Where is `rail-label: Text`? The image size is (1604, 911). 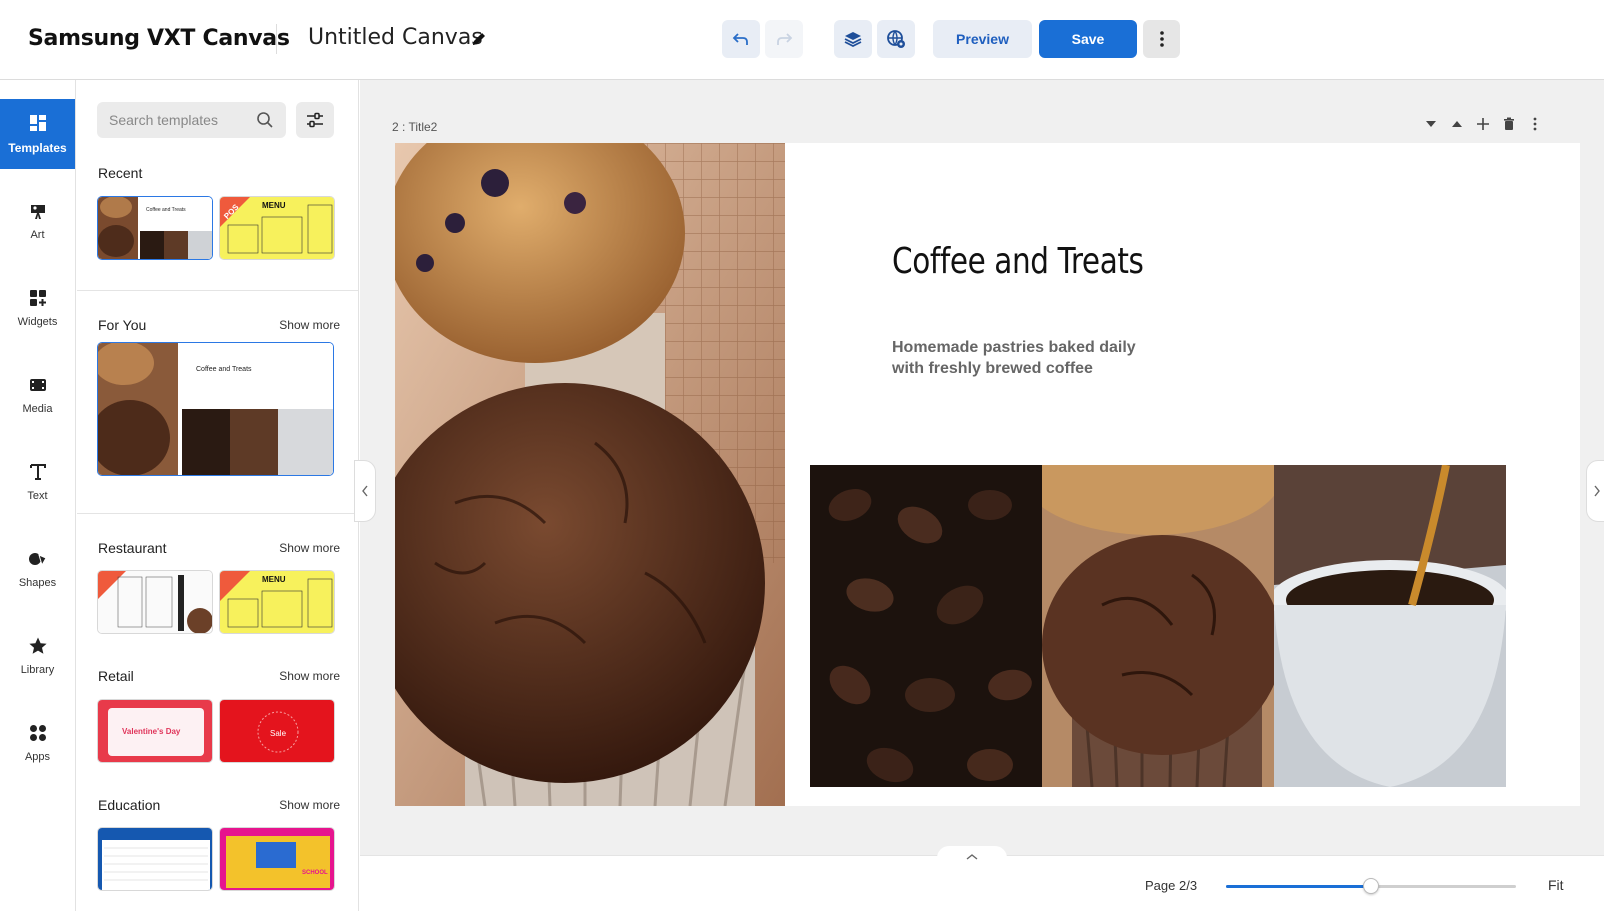 rail-label: Text is located at coordinates (37, 496).